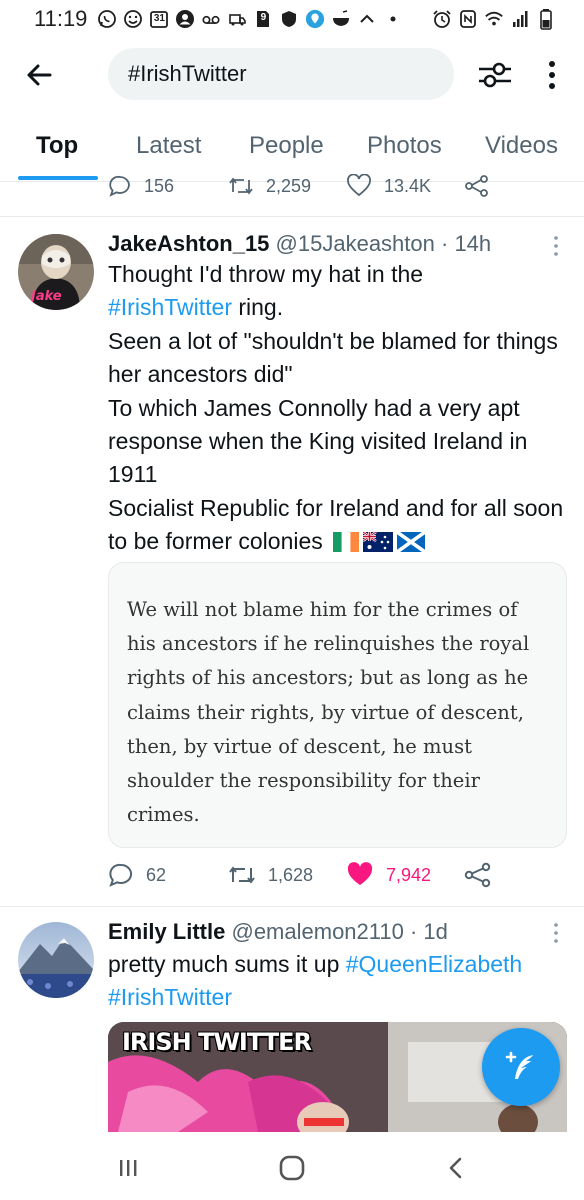  Describe the element at coordinates (521, 146) in the screenshot. I see `tab-videos: Videos` at that location.